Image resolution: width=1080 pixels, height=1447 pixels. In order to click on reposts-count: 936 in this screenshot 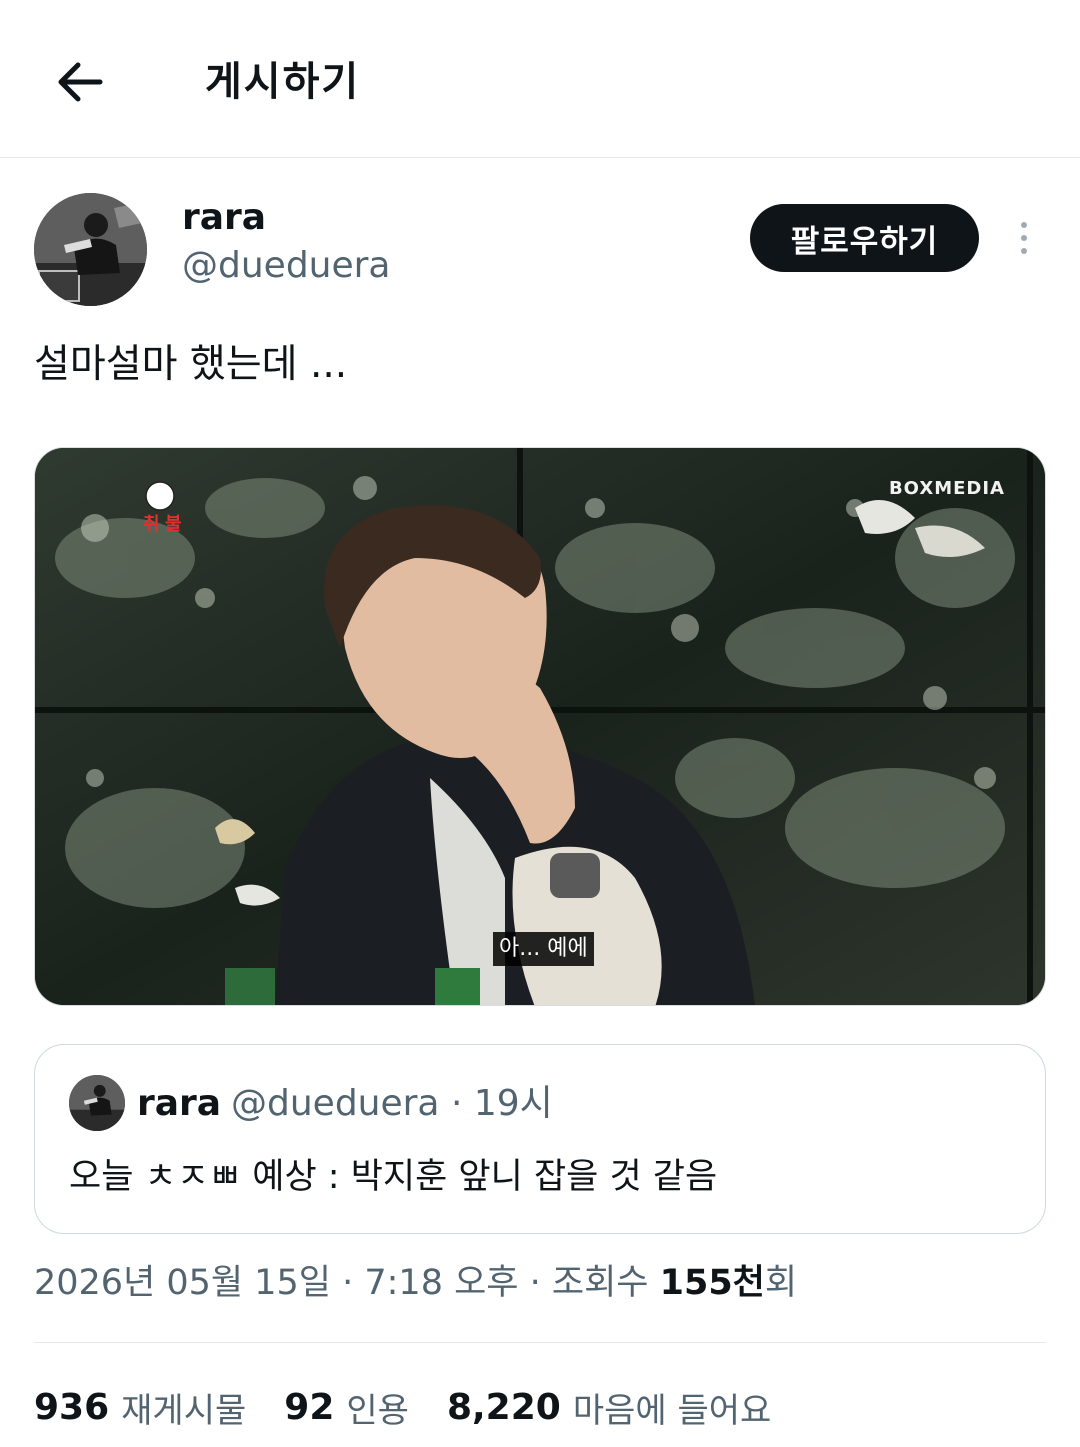, I will do `click(72, 1407)`.